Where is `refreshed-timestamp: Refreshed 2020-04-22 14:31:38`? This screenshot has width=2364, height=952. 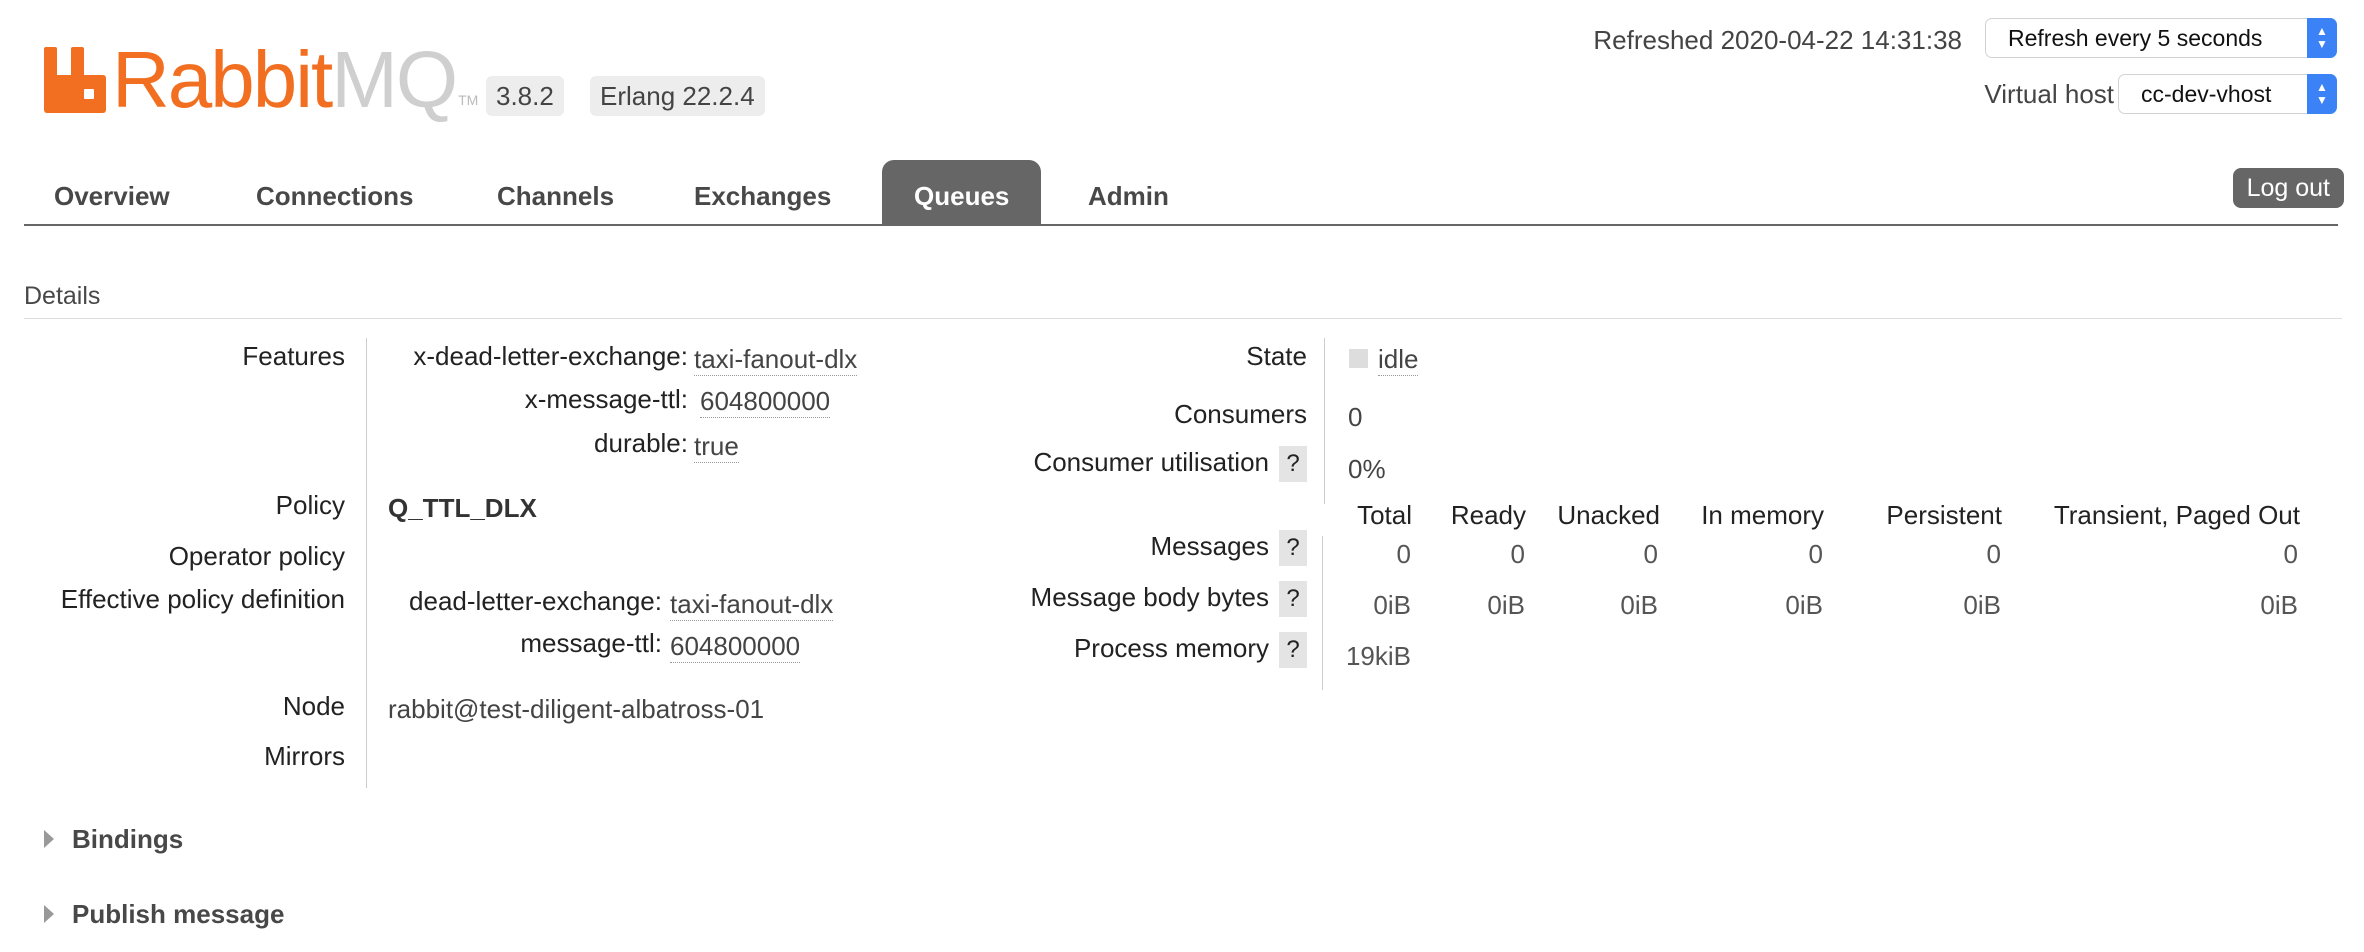
refreshed-timestamp: Refreshed 2020-04-22 14:31:38 is located at coordinates (1777, 40).